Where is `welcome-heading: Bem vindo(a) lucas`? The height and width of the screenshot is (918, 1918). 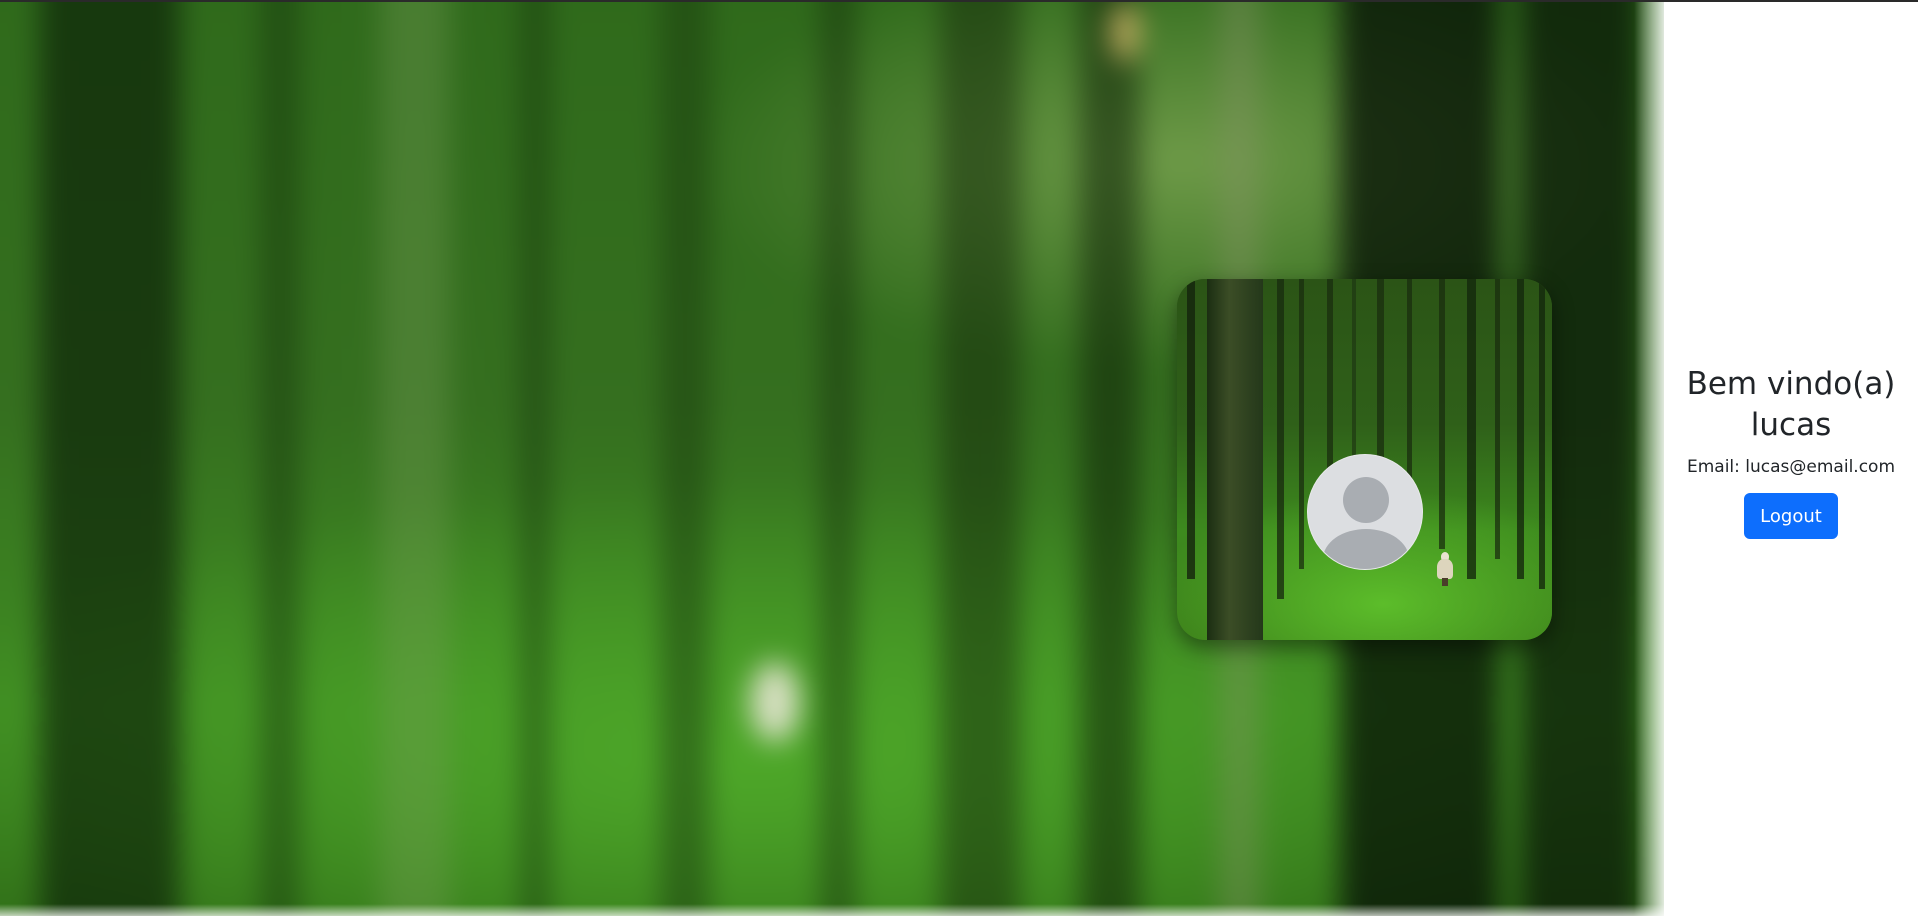 welcome-heading: Bem vindo(a) lucas is located at coordinates (1791, 405).